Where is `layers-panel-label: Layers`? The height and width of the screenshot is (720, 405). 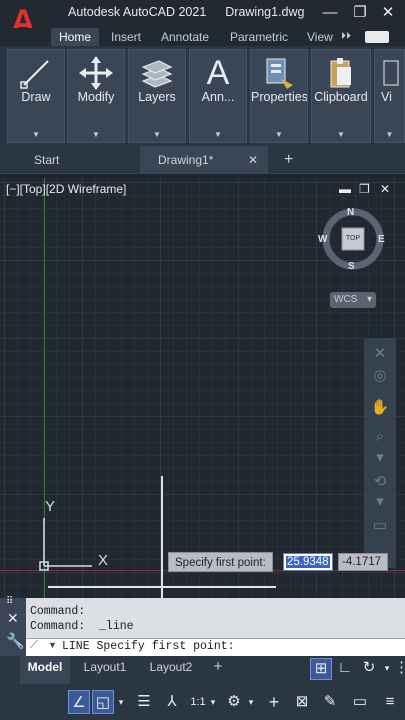 layers-panel-label: Layers is located at coordinates (157, 97).